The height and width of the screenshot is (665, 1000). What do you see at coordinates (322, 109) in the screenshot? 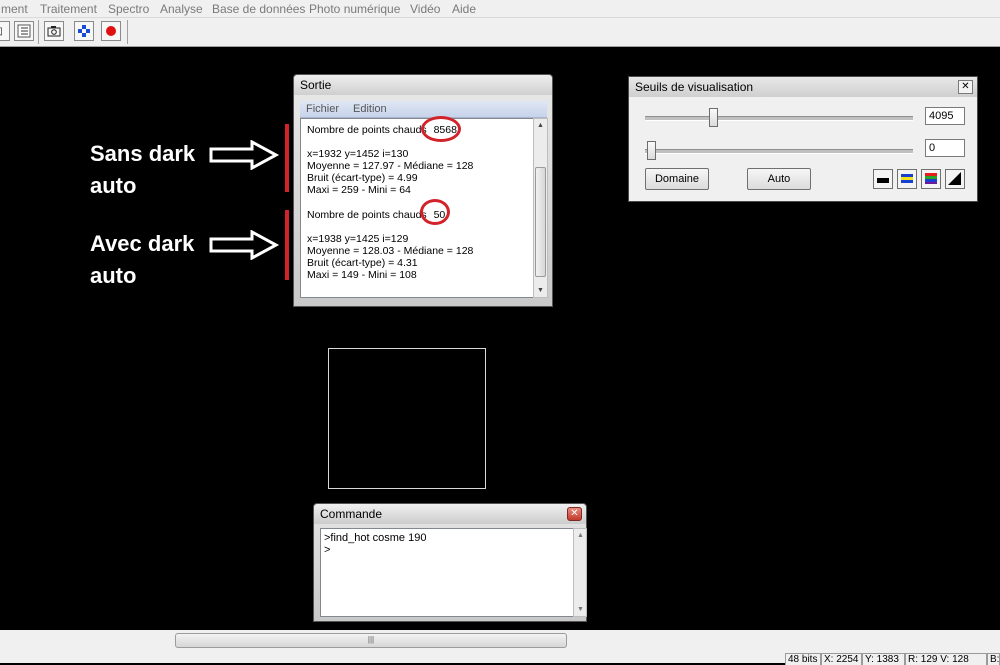
I see `sortie-menu-fichier: Fichier` at bounding box center [322, 109].